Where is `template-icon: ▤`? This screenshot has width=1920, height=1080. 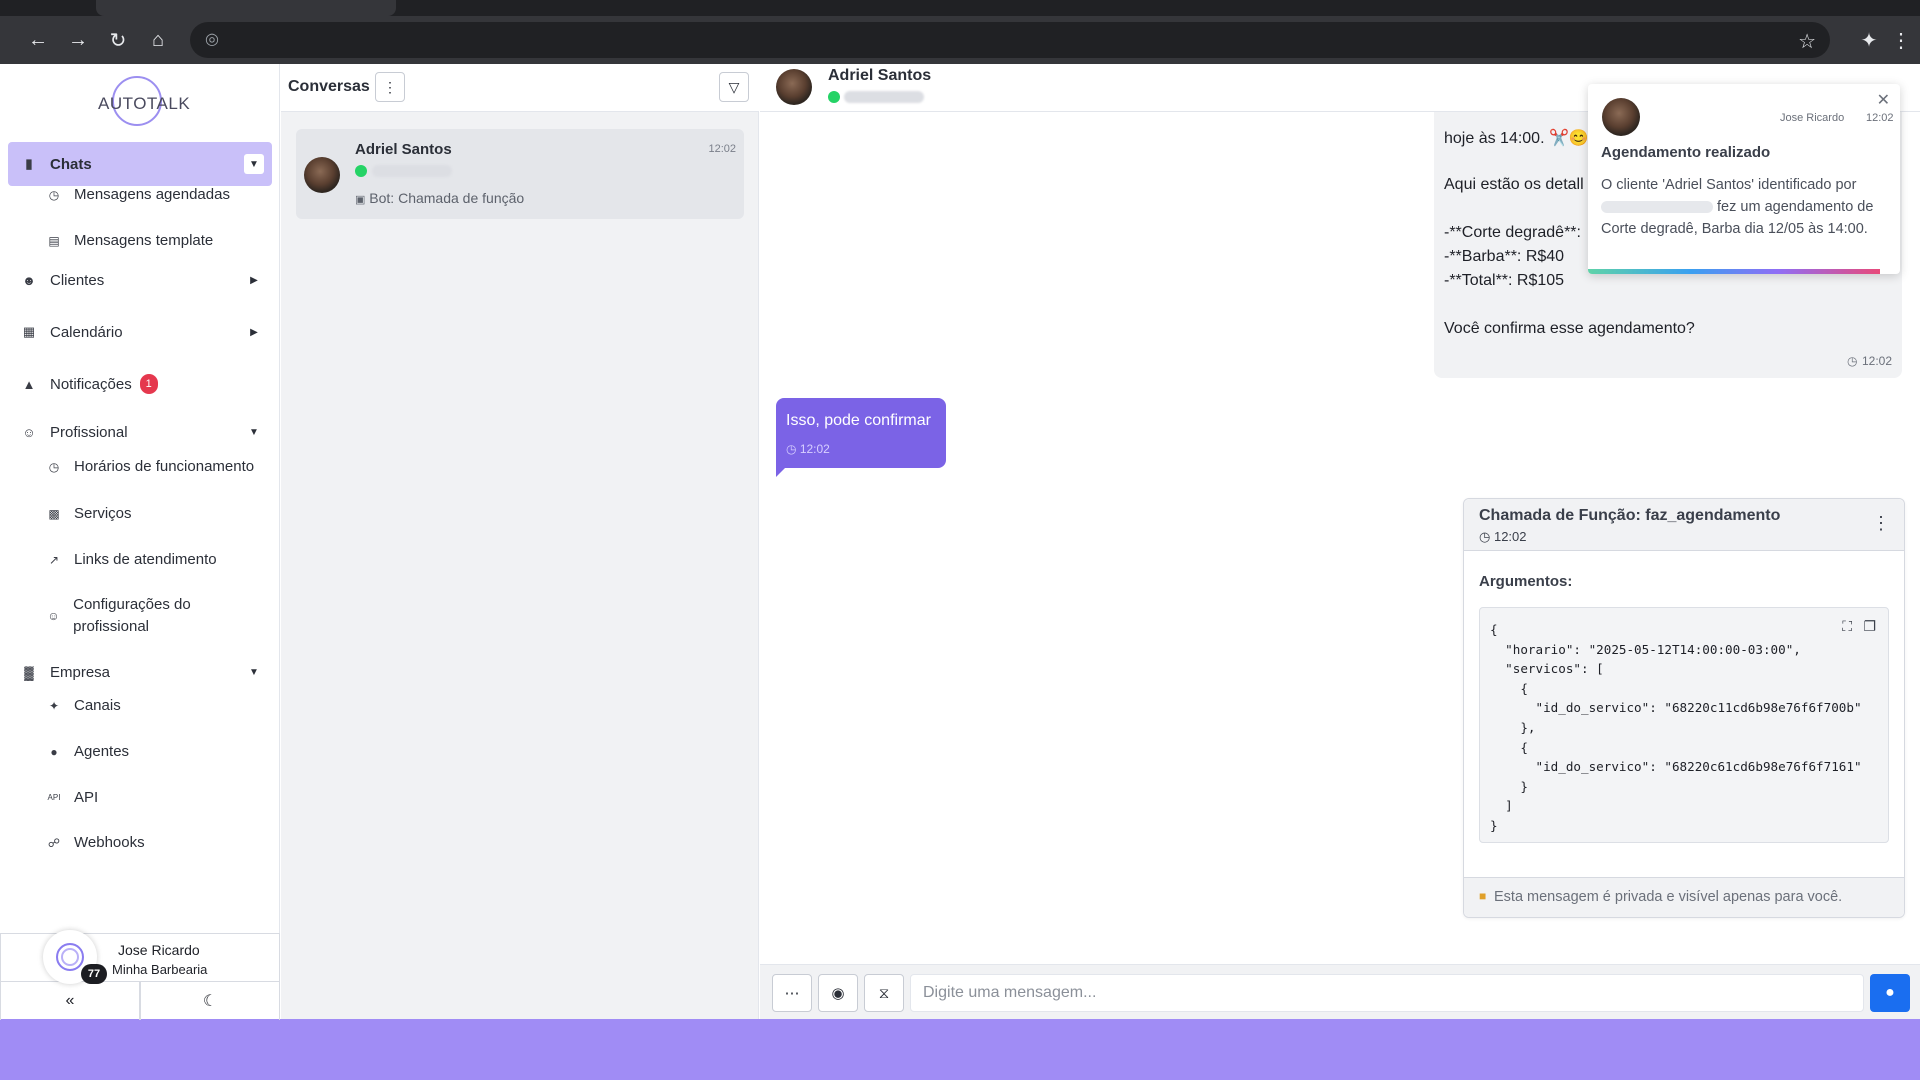
template-icon: ▤ is located at coordinates (54, 241).